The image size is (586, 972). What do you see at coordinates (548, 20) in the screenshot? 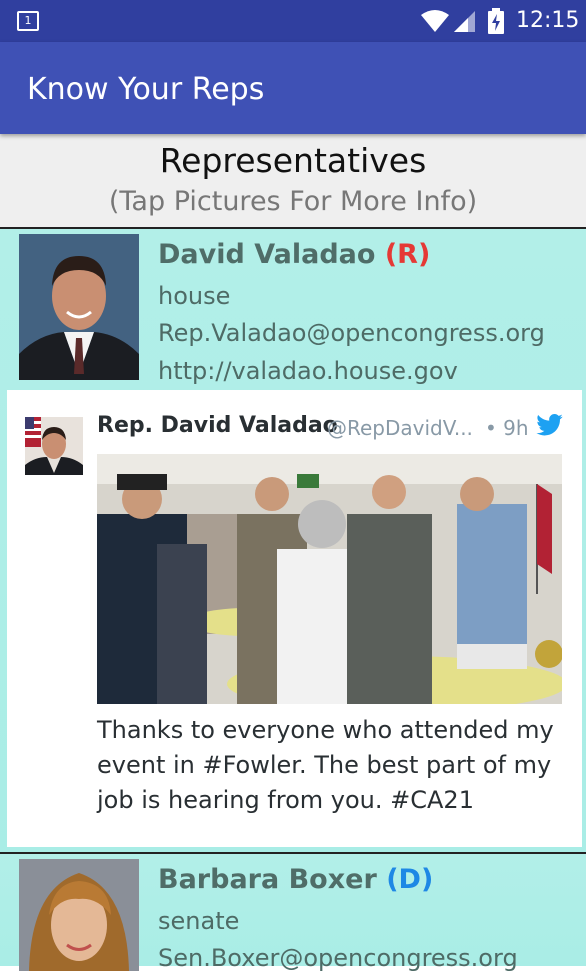
I see `status-clock: 12:15` at bounding box center [548, 20].